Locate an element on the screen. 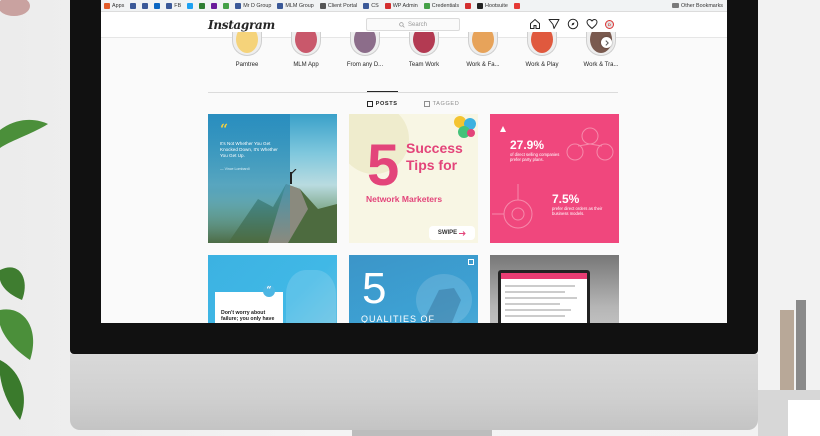 The height and width of the screenshot is (436, 820). bookmark-item: Apps is located at coordinates (114, 5).